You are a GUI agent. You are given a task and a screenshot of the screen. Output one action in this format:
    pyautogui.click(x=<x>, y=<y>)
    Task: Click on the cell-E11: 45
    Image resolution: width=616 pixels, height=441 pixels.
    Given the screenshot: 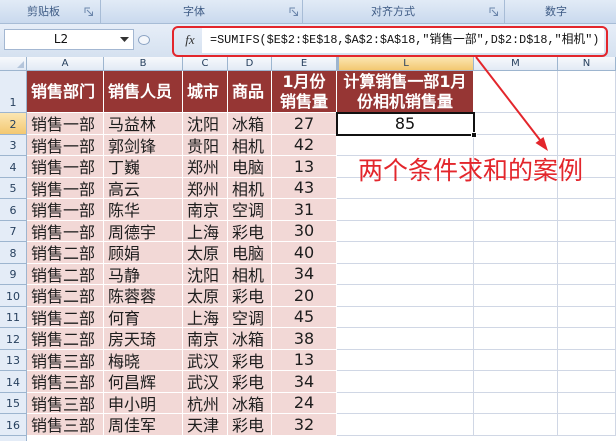 What is the action you would take?
    pyautogui.click(x=304, y=317)
    